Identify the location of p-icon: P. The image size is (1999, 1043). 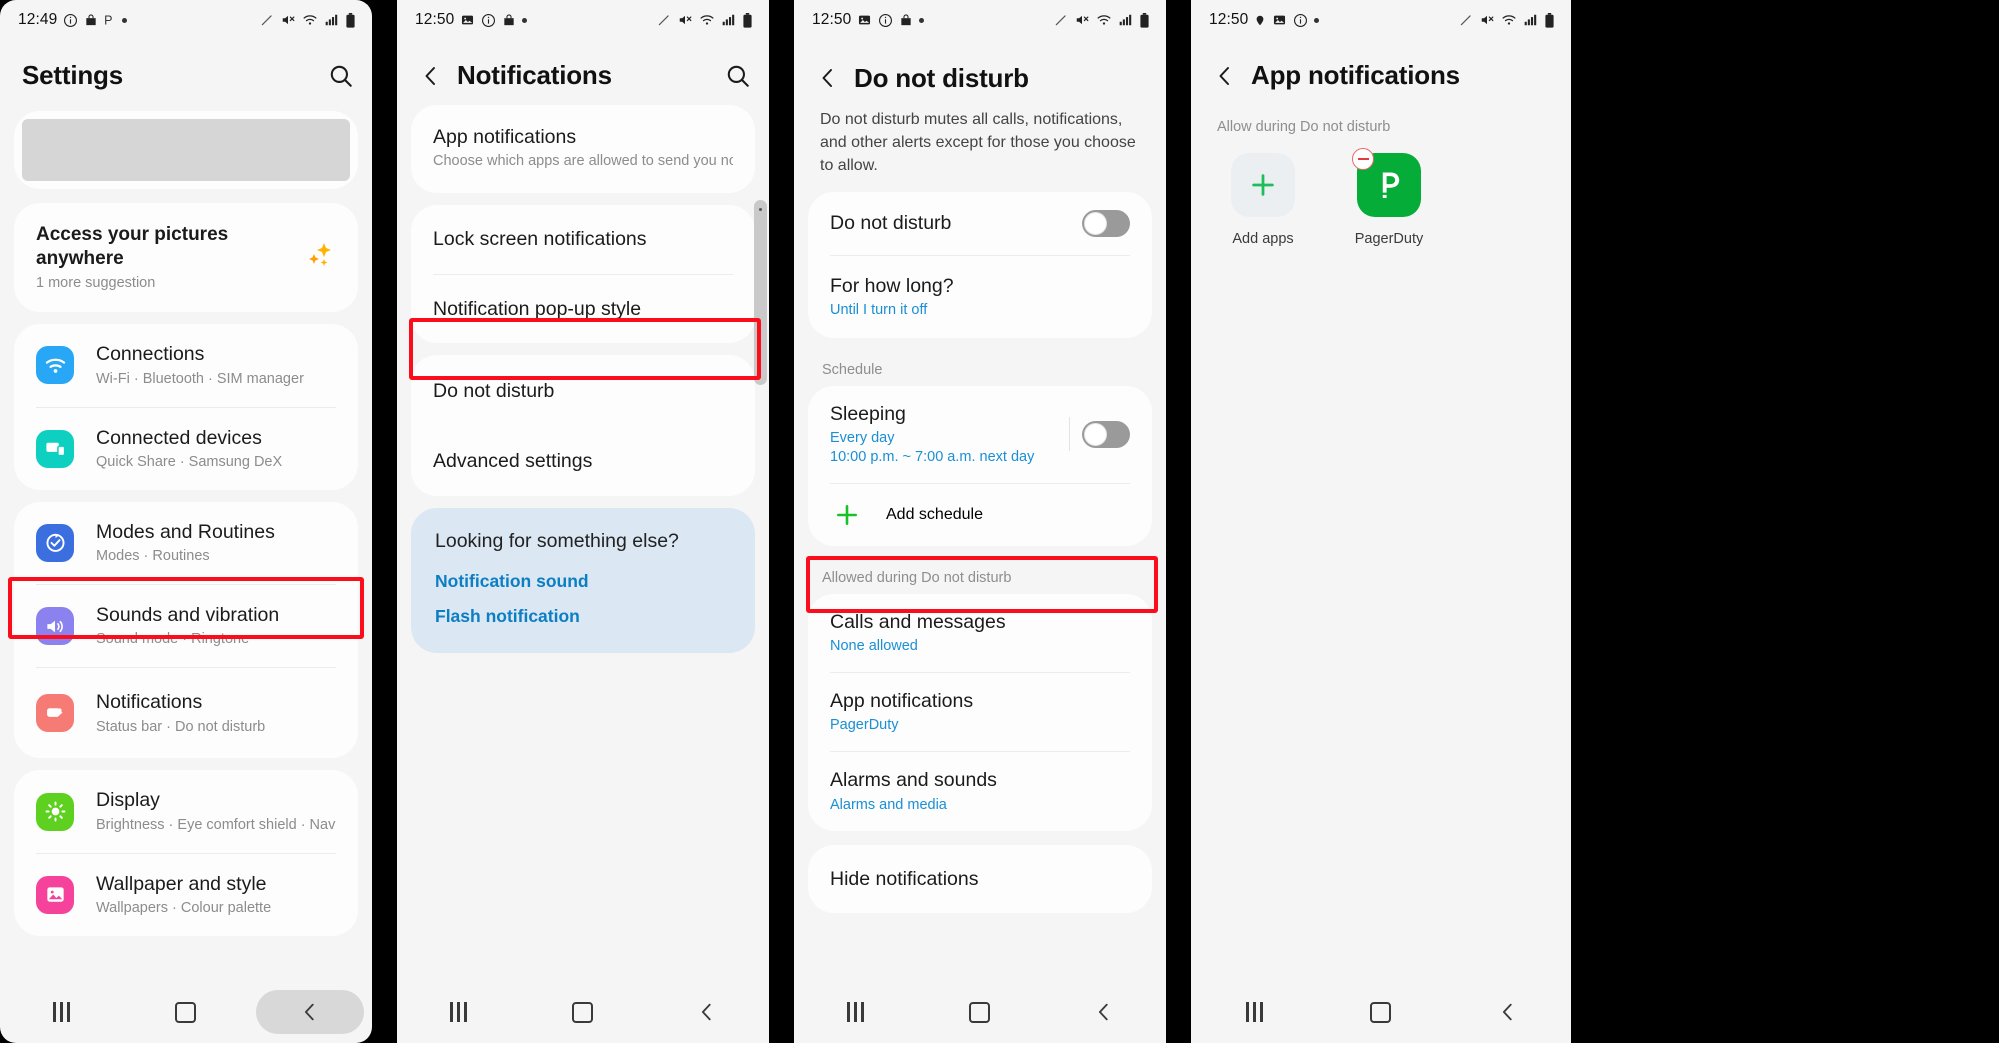
(110, 20).